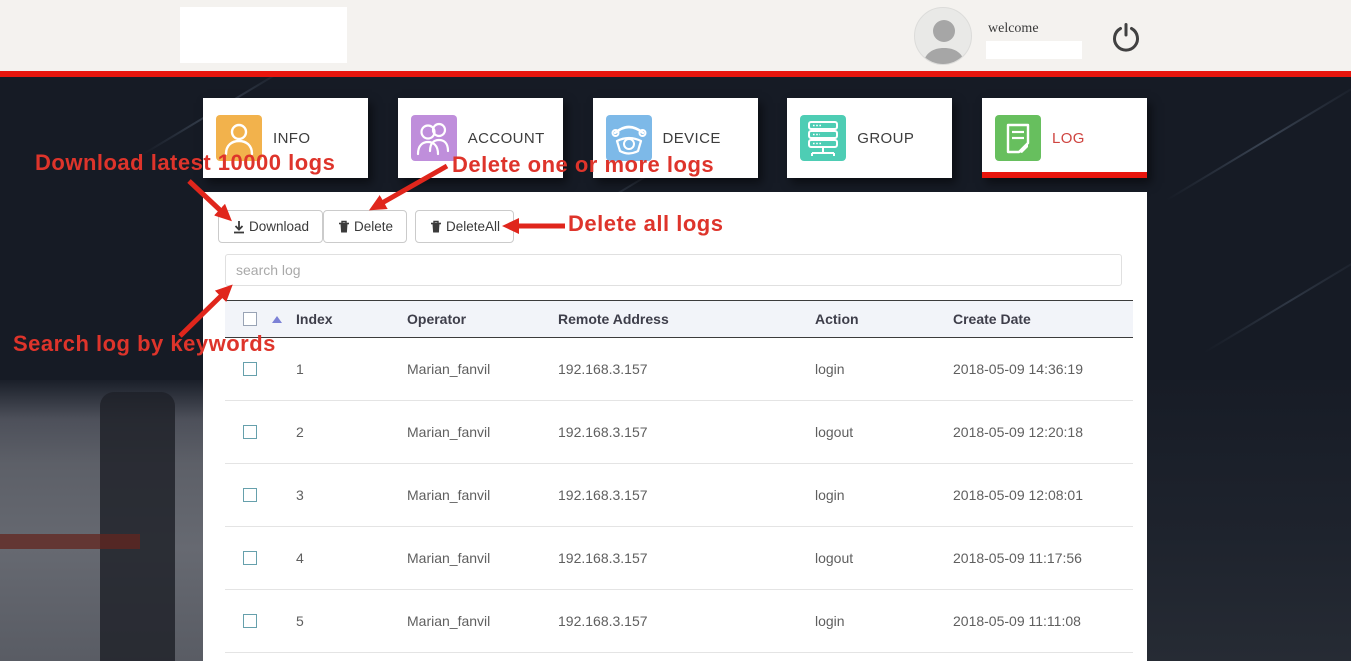 This screenshot has height=661, width=1351. What do you see at coordinates (239, 226) in the screenshot?
I see `download-icon` at bounding box center [239, 226].